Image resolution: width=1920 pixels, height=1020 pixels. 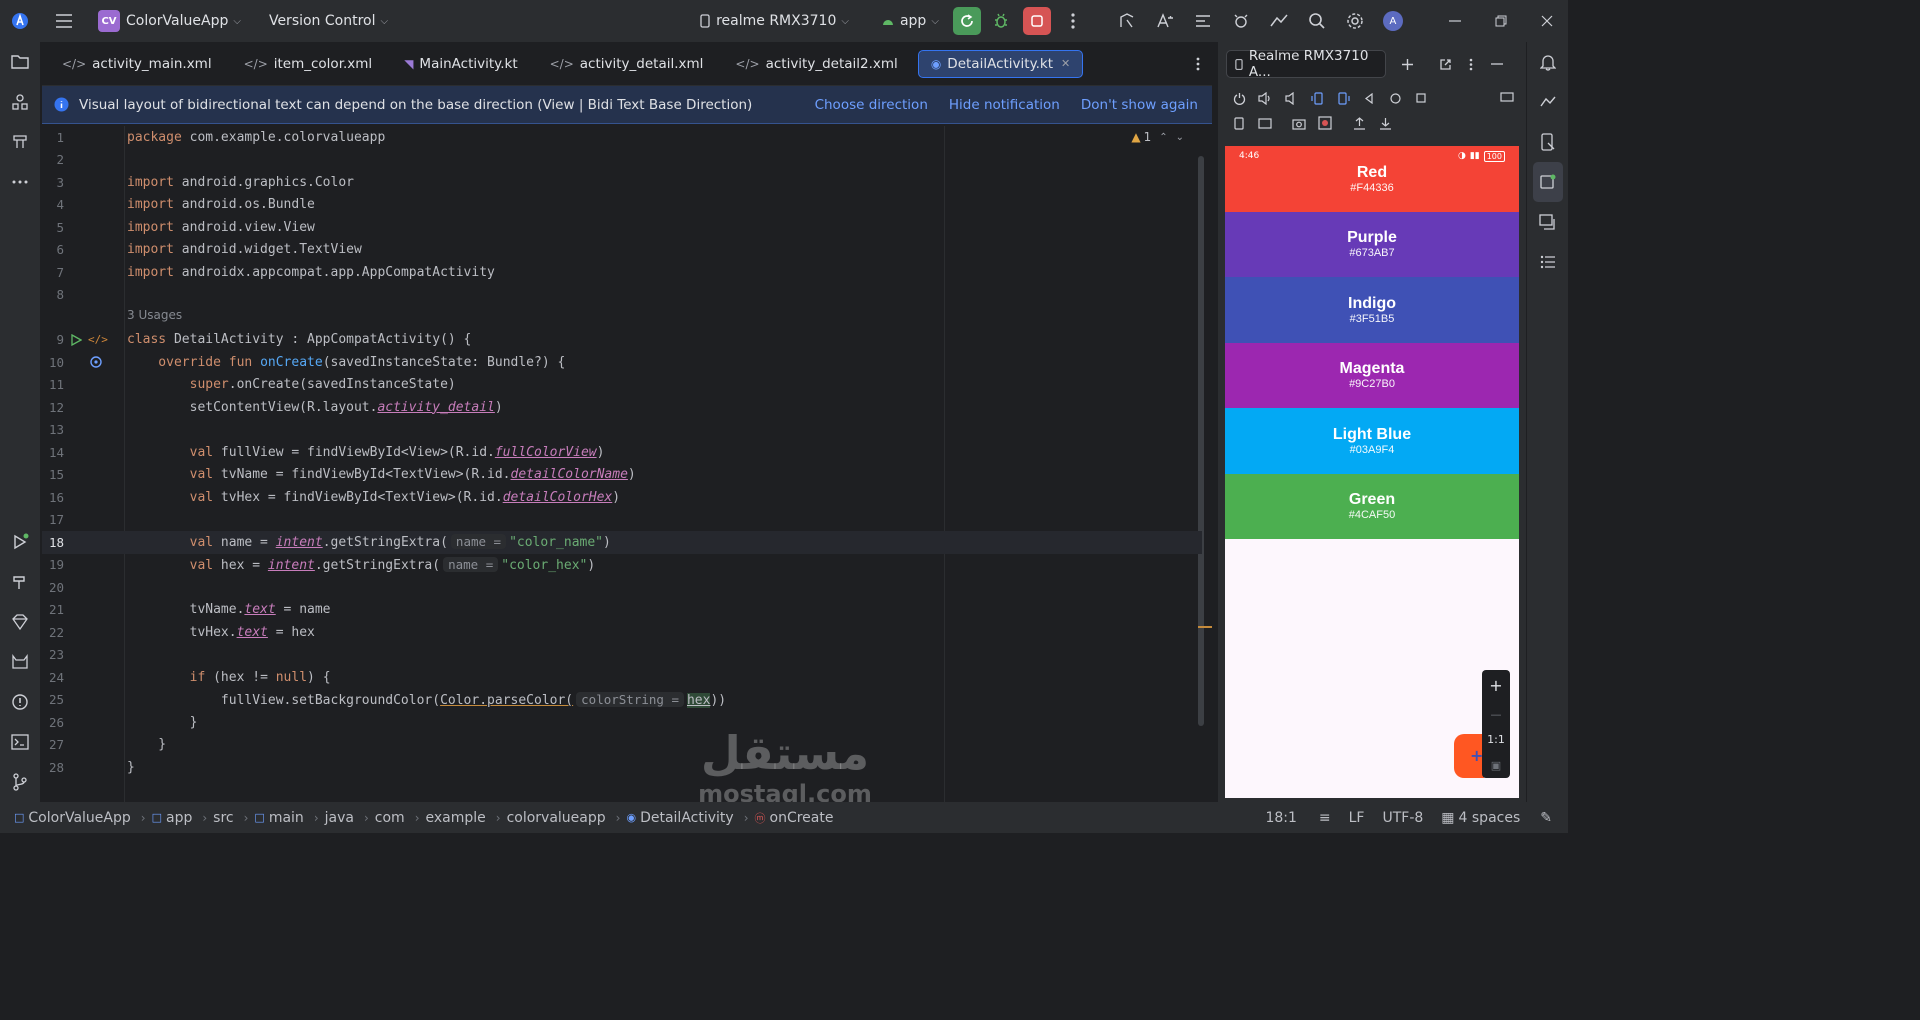 What do you see at coordinates (1421, 98) in the screenshot?
I see `overview-icon` at bounding box center [1421, 98].